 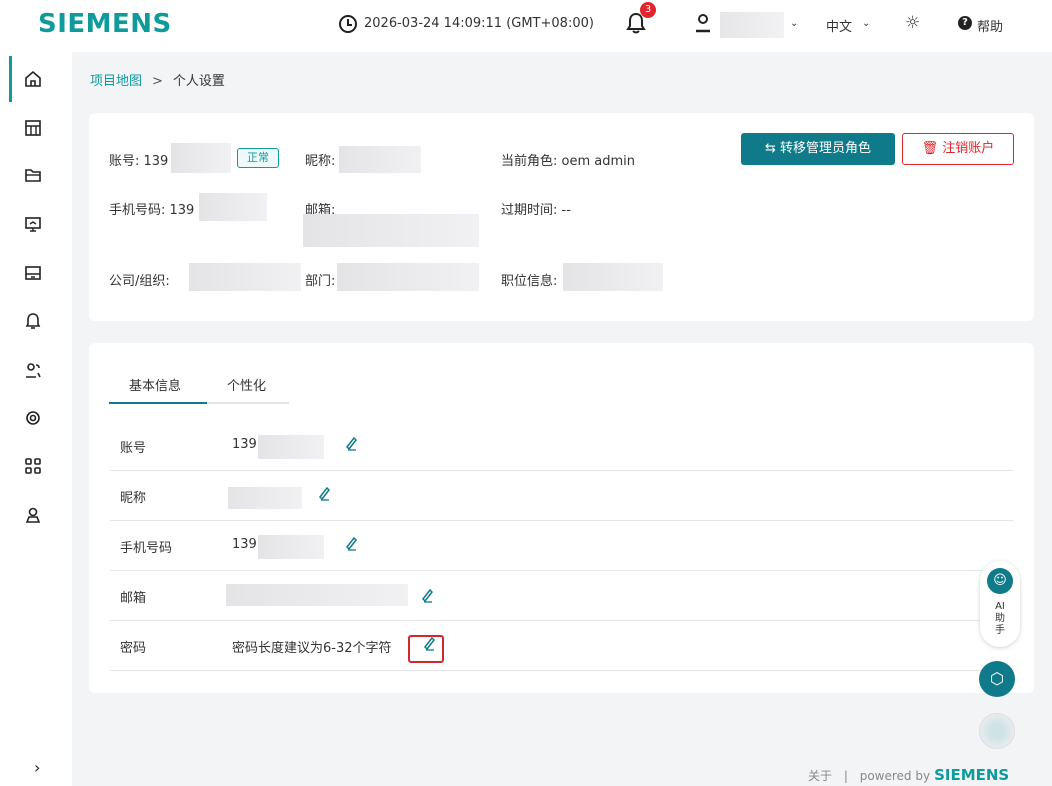 I want to click on ai-assistant-button: ☺ AI 助 手, so click(x=1000, y=604).